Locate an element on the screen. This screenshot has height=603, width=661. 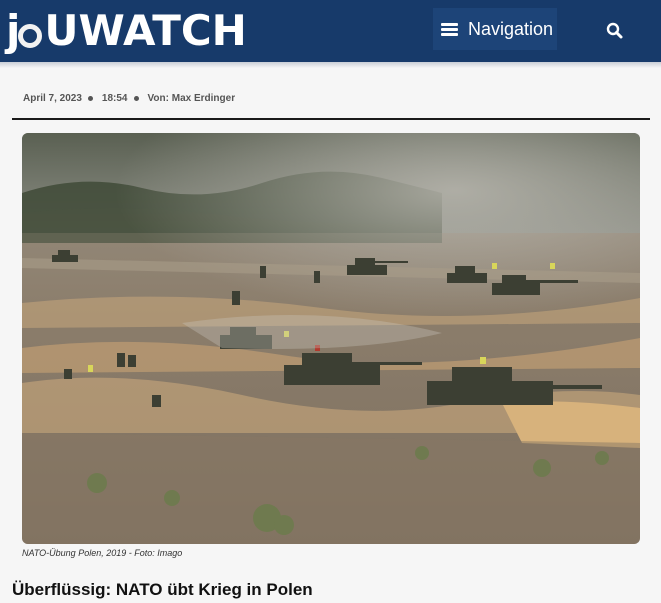
navigation-button: Navigation is located at coordinates (495, 29).